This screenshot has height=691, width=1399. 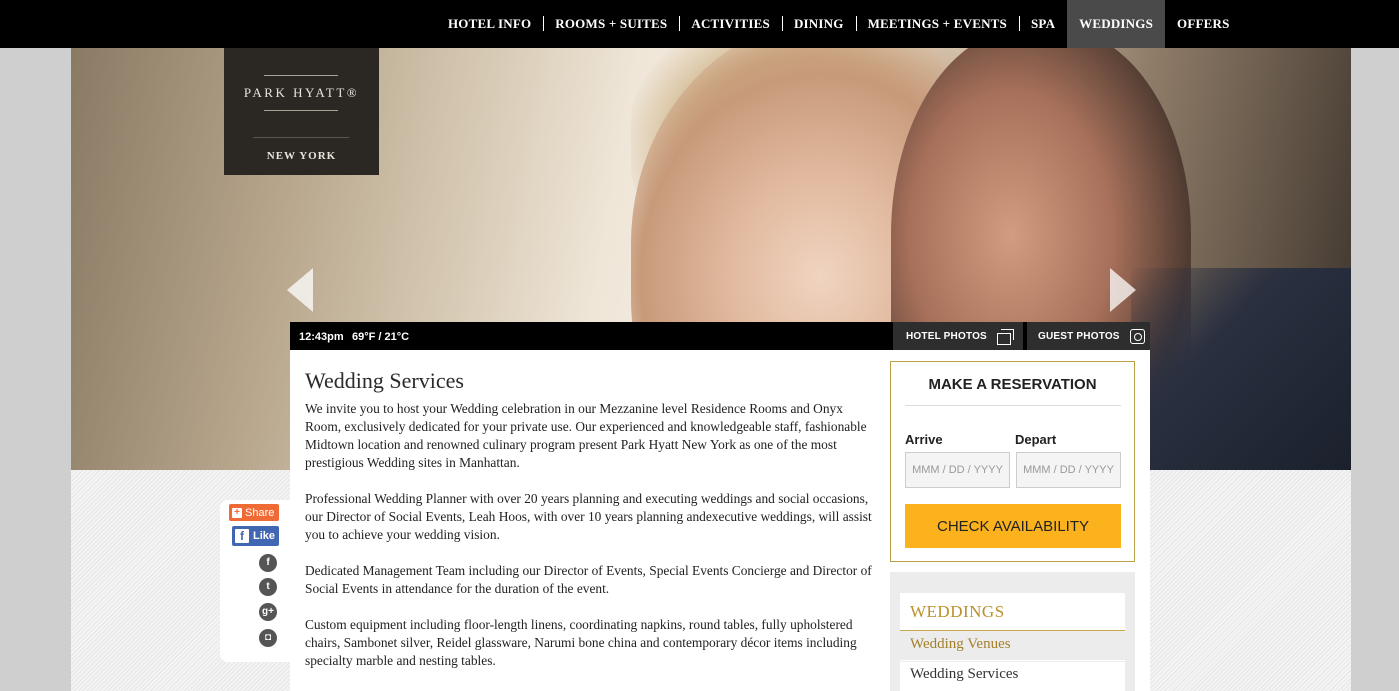 I want to click on hotel-photos-label: HOTEL PHOTOS, so click(x=946, y=336).